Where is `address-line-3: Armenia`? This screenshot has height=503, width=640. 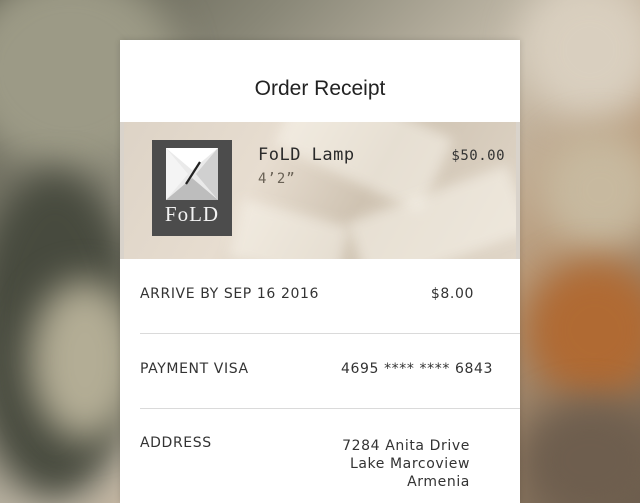
address-line-3: Armenia is located at coordinates (438, 482).